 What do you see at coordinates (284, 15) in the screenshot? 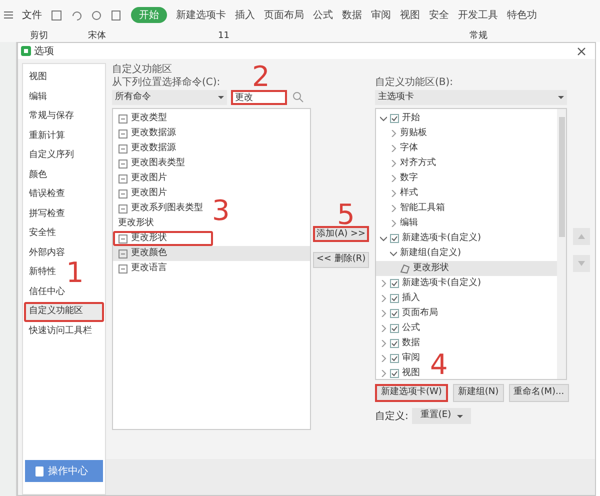
I see `ribbon-tab: 页面布局` at bounding box center [284, 15].